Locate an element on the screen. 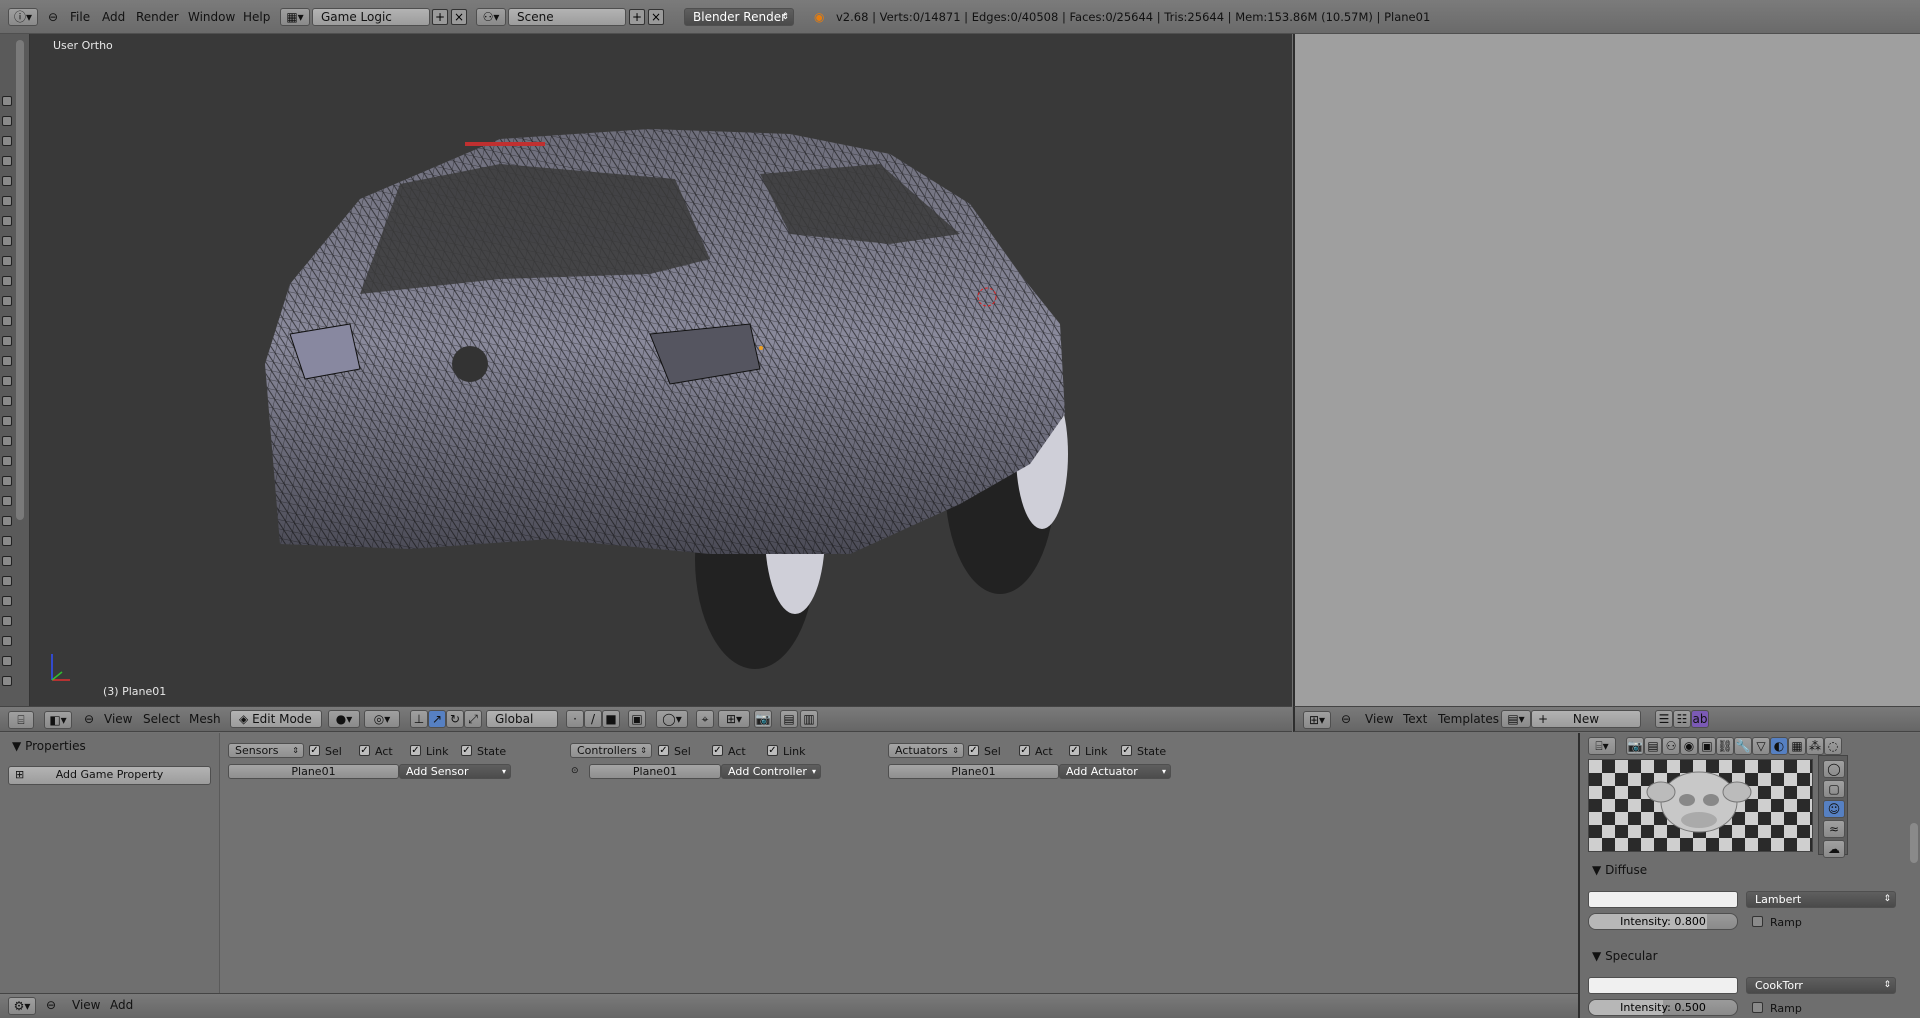 Image resolution: width=1920 pixels, height=1018 pixels. sensors-dropdown: Sensors ⇕ is located at coordinates (266, 750).